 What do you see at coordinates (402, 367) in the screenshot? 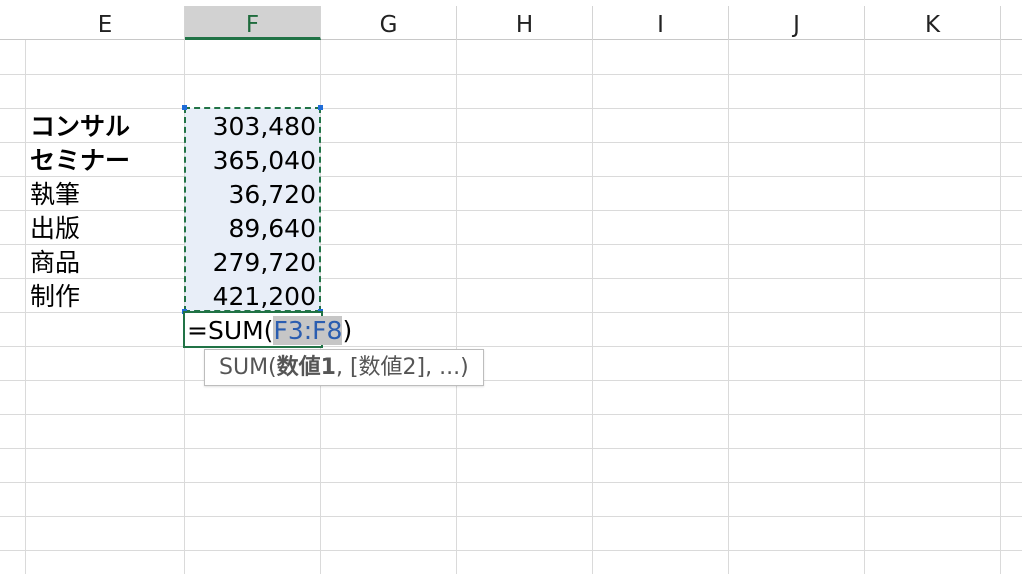
I see `tooltip-rest-args: , [数値2], ...)` at bounding box center [402, 367].